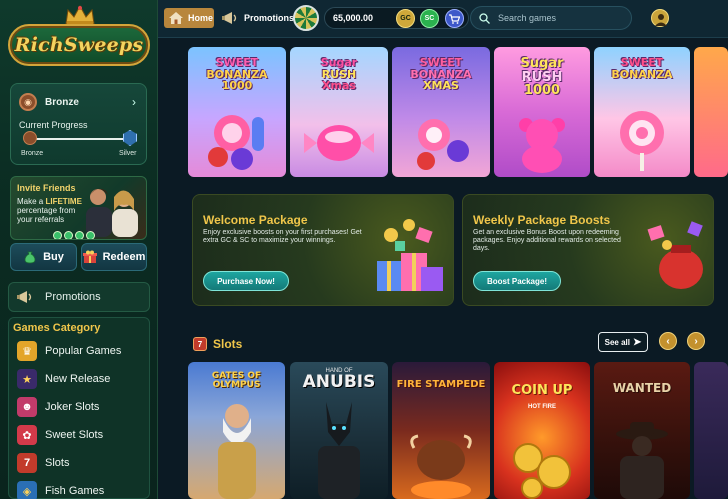 Image resolution: width=728 pixels, height=499 pixels. Describe the element at coordinates (46, 215) in the screenshot. I see `invite-body-post: percentage from your referrals` at that location.